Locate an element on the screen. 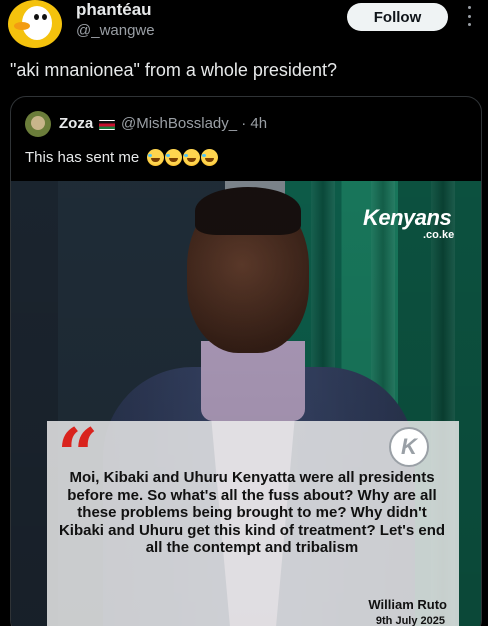 The height and width of the screenshot is (626, 488). follow-button: Follow is located at coordinates (397, 17).